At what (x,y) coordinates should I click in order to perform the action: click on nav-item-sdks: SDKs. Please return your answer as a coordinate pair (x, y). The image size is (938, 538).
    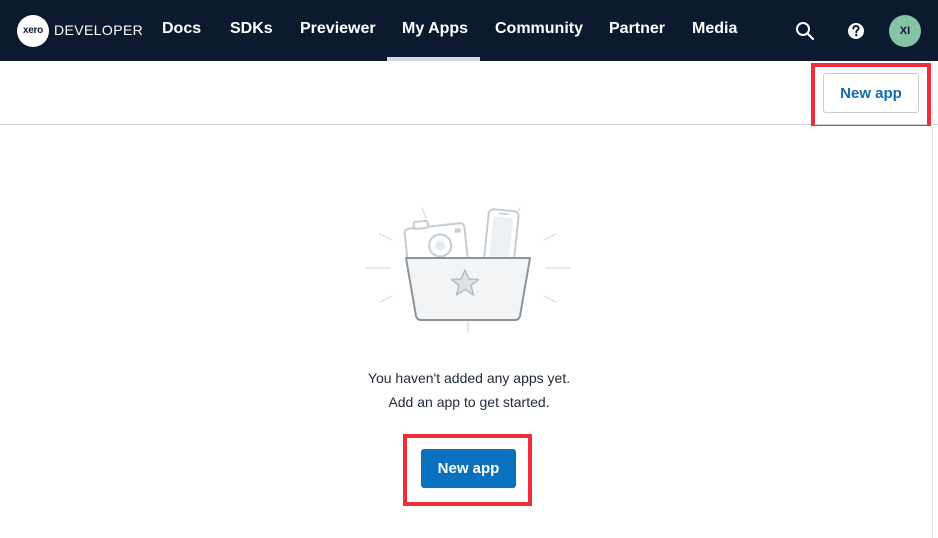
    Looking at the image, I should click on (251, 29).